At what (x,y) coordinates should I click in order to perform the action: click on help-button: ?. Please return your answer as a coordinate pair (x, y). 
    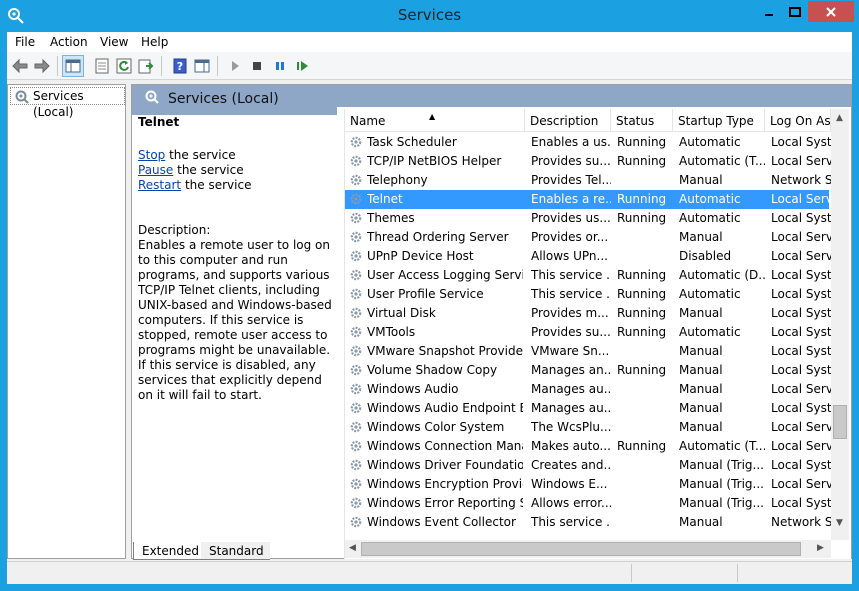
    Looking at the image, I should click on (180, 66).